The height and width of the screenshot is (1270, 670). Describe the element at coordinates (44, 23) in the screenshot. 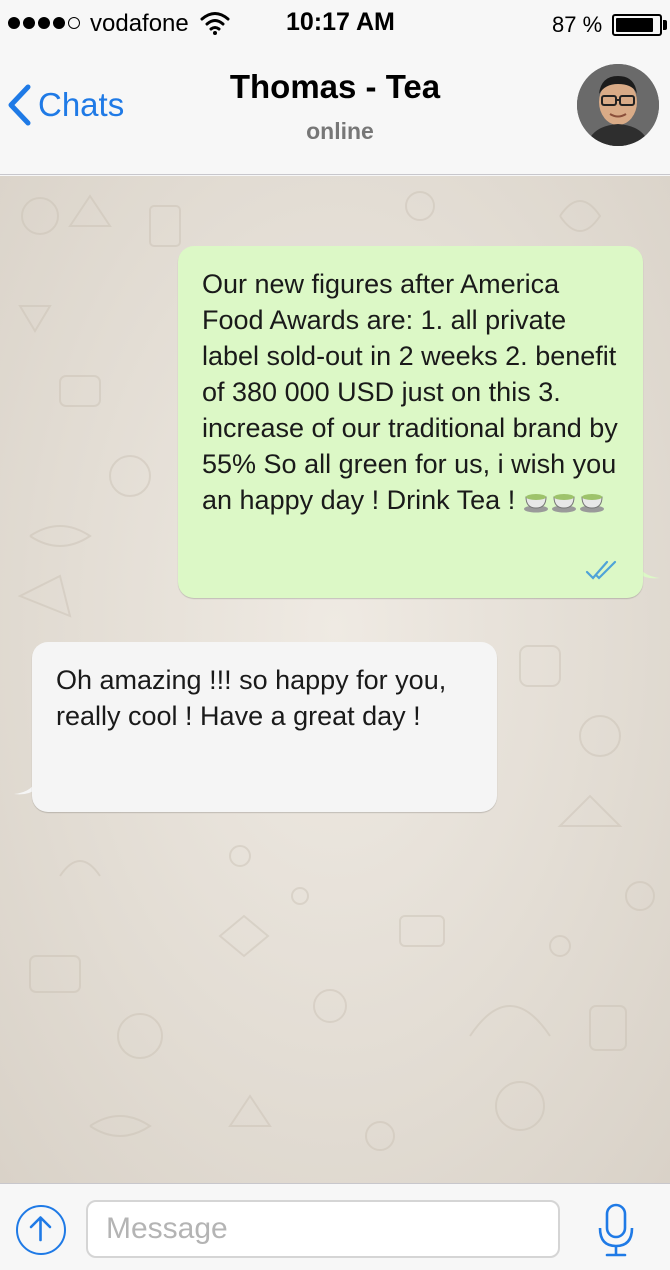

I see `signal-strength-icon` at that location.